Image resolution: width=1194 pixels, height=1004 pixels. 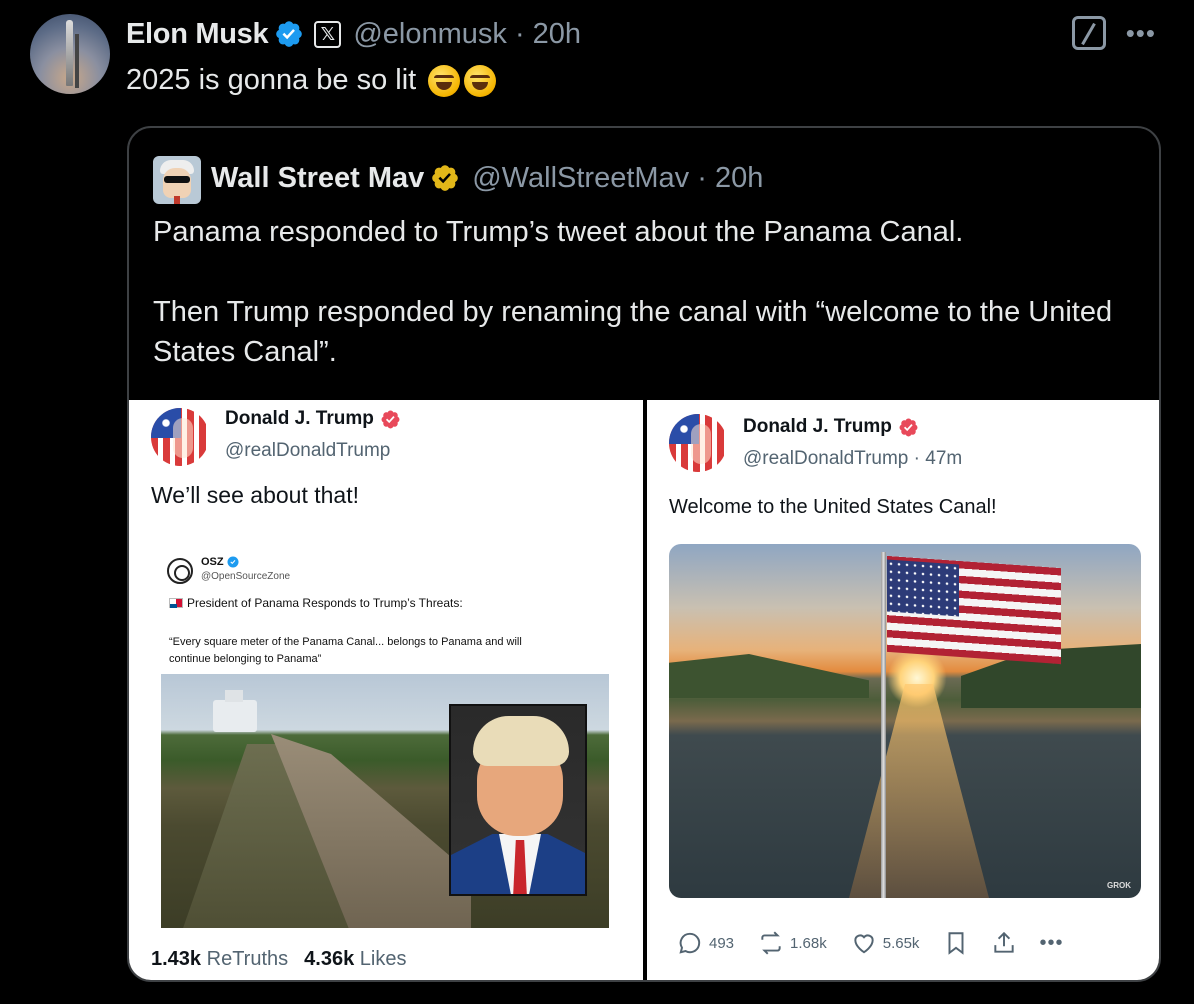 I want to click on grok-icon, so click(x=1088, y=33).